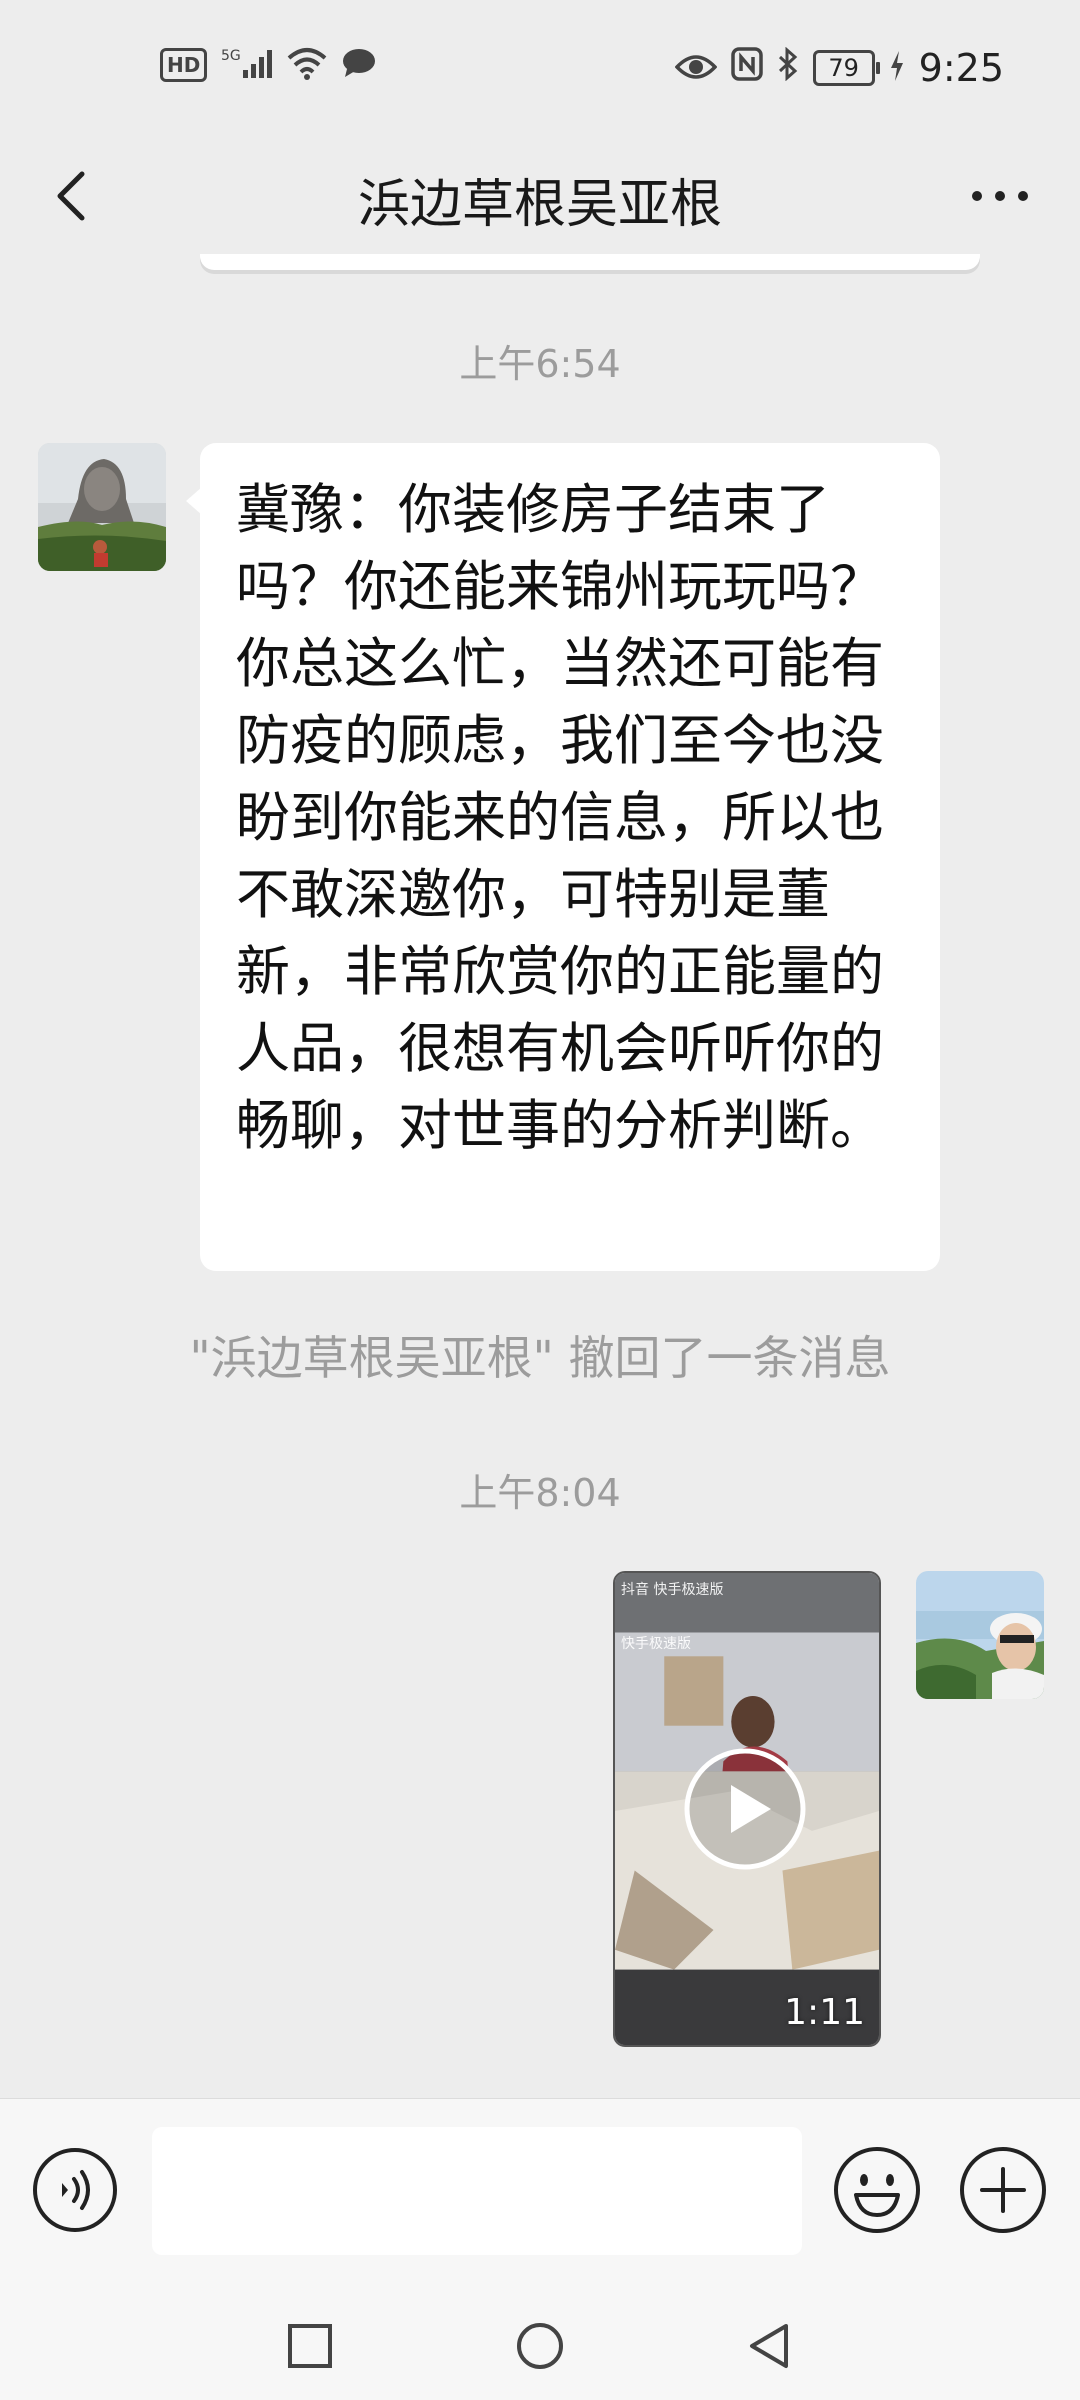 The width and height of the screenshot is (1080, 2400). I want to click on voice-icon, so click(75, 2192).